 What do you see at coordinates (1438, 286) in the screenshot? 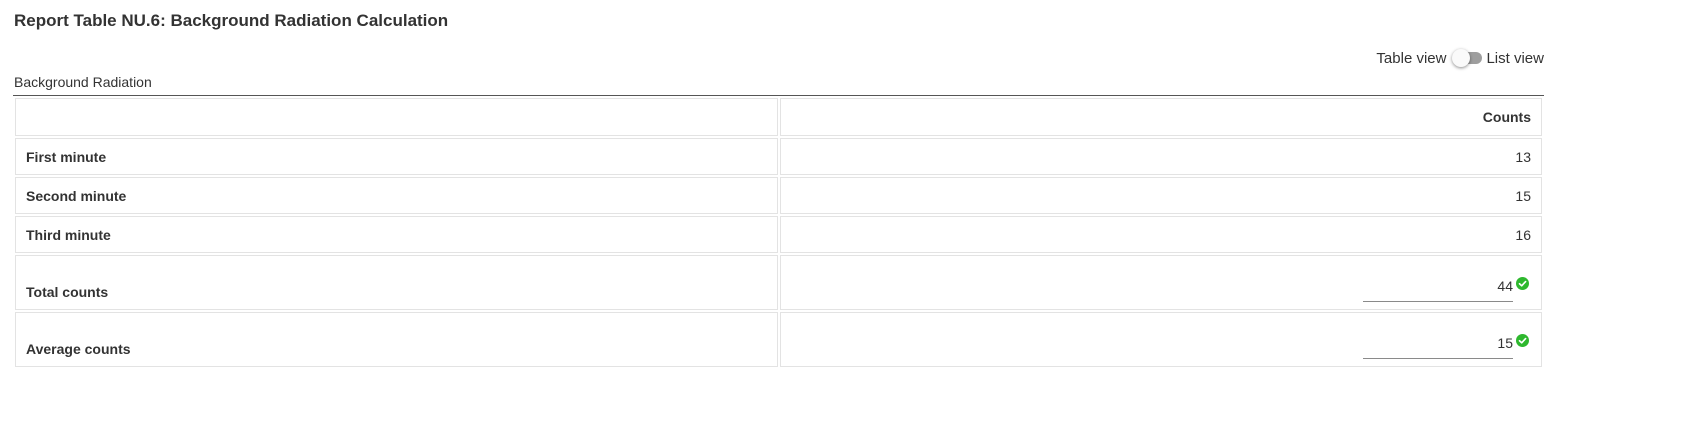
I see `total-counts-input` at bounding box center [1438, 286].